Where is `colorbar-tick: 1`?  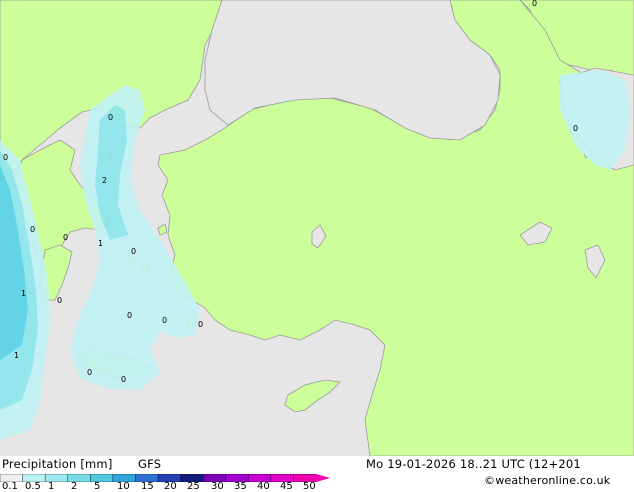
colorbar-tick: 1 is located at coordinates (51, 486).